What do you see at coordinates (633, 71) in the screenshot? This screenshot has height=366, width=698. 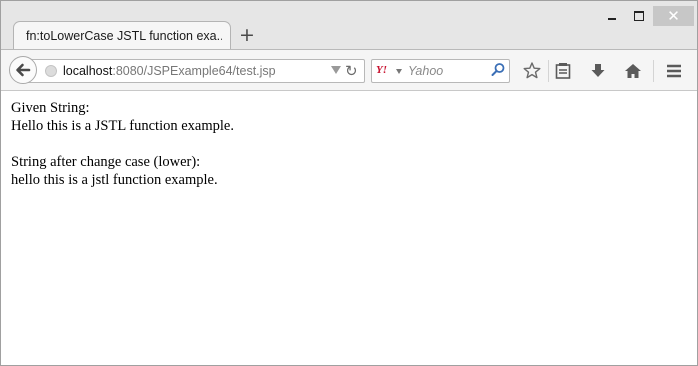 I see `home-icon` at bounding box center [633, 71].